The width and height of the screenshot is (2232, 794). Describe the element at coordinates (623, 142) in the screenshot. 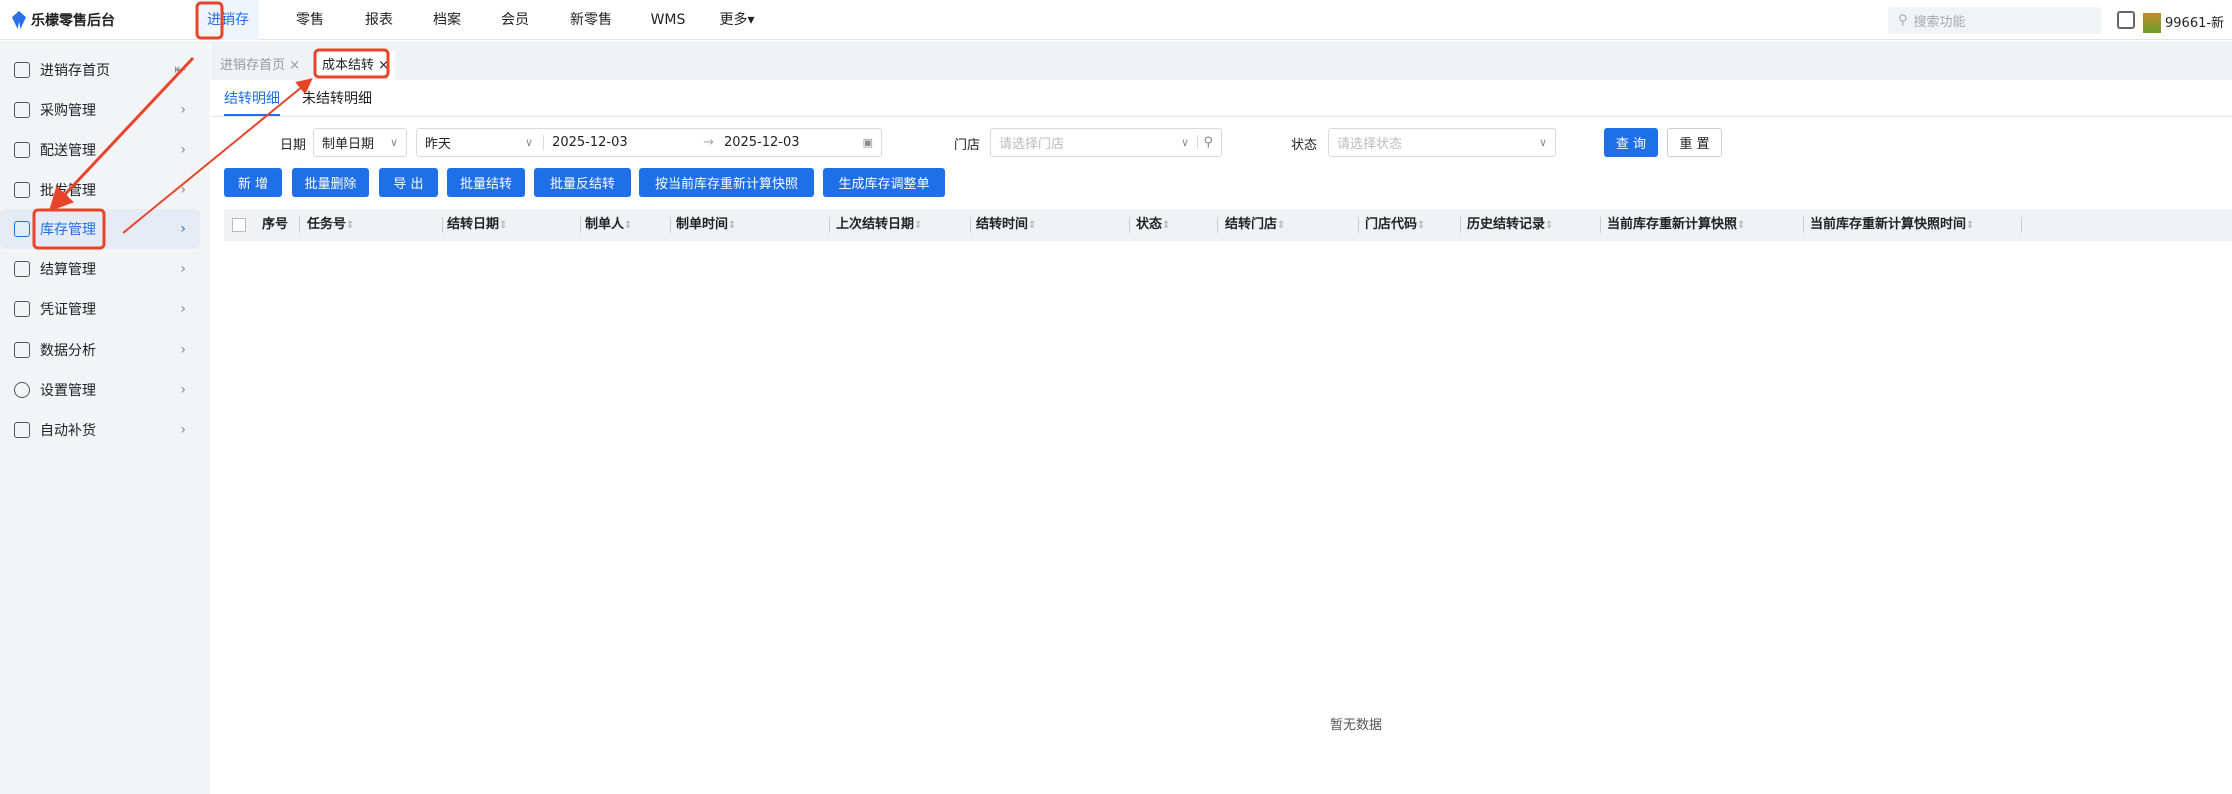

I see `date-start-input: 2025-12-03` at that location.